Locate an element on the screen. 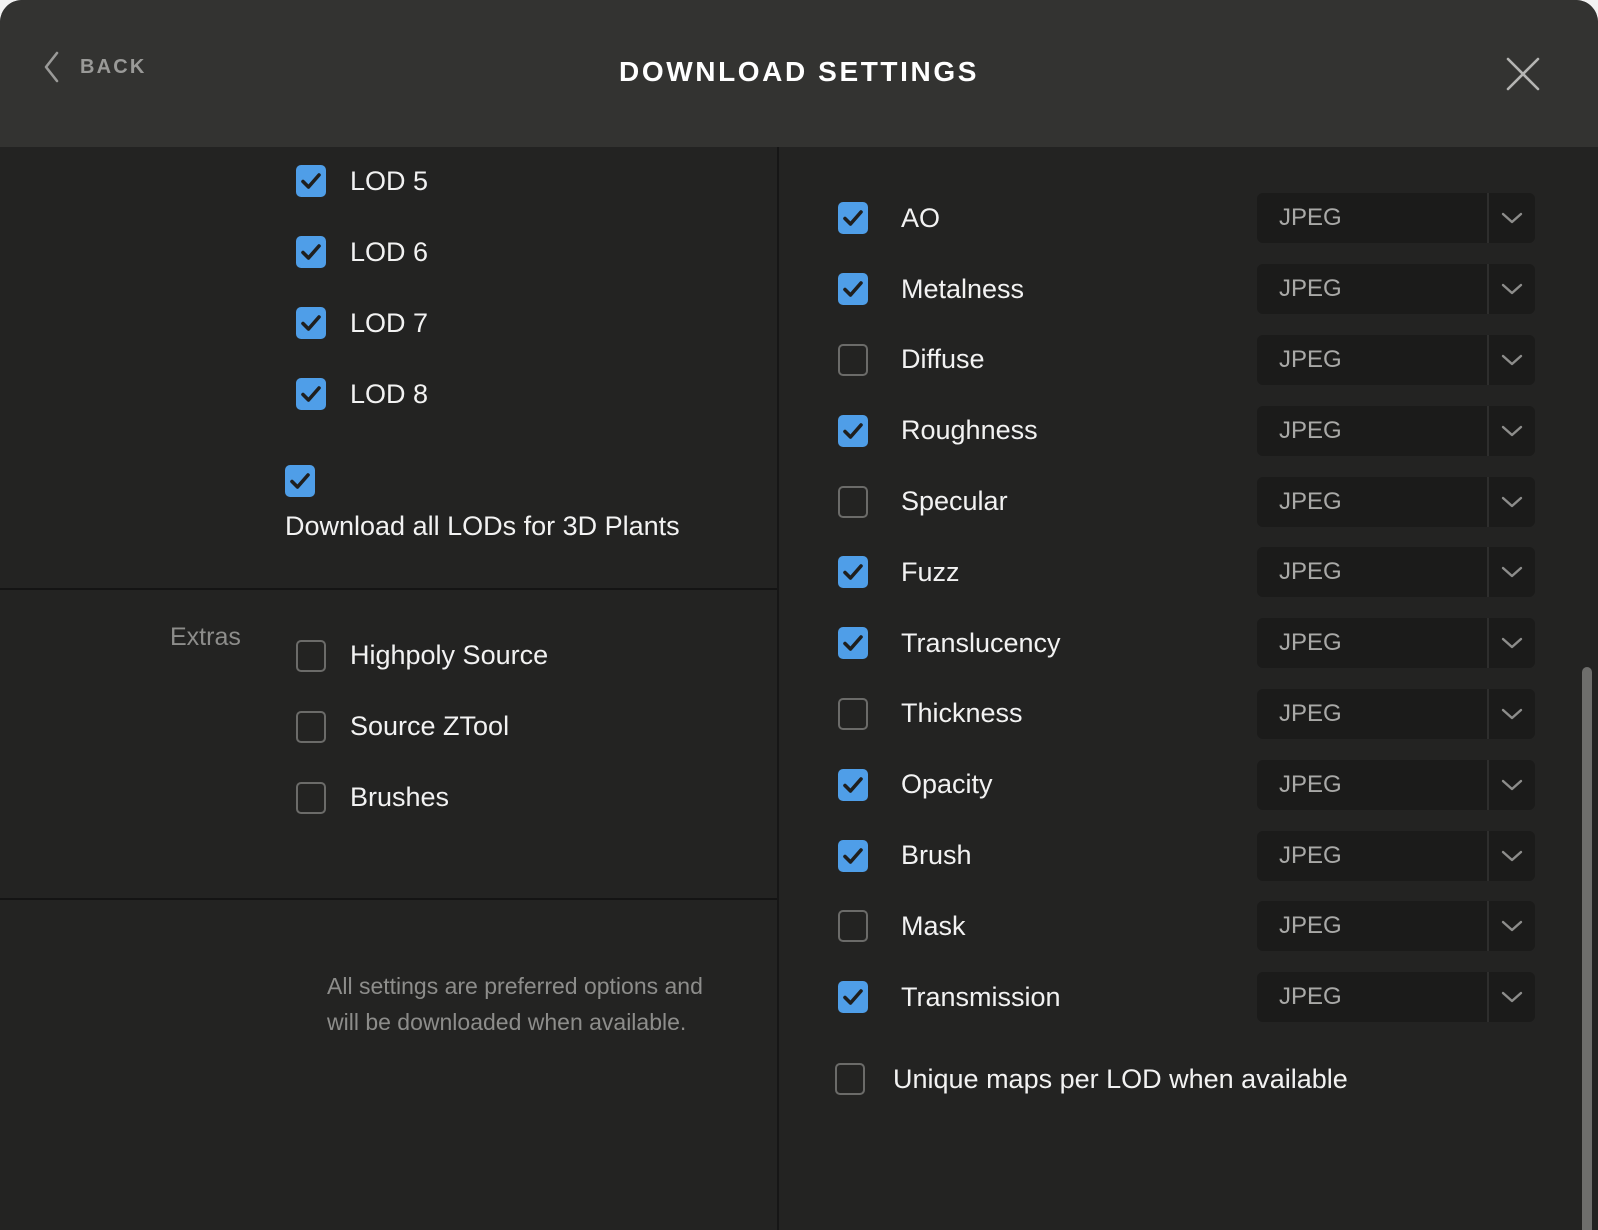  checkbox-map-brush is located at coordinates (853, 855).